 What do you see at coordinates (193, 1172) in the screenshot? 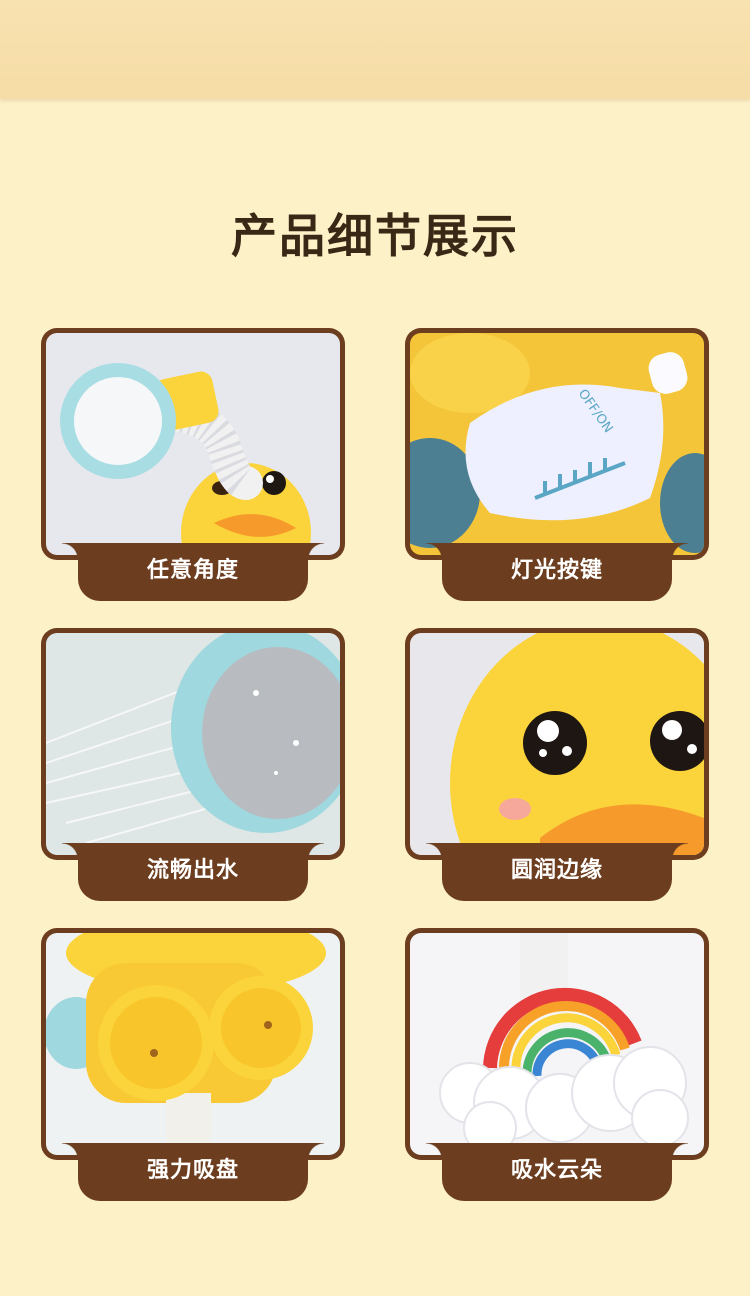
I see `card-label: 强力吸盘` at bounding box center [193, 1172].